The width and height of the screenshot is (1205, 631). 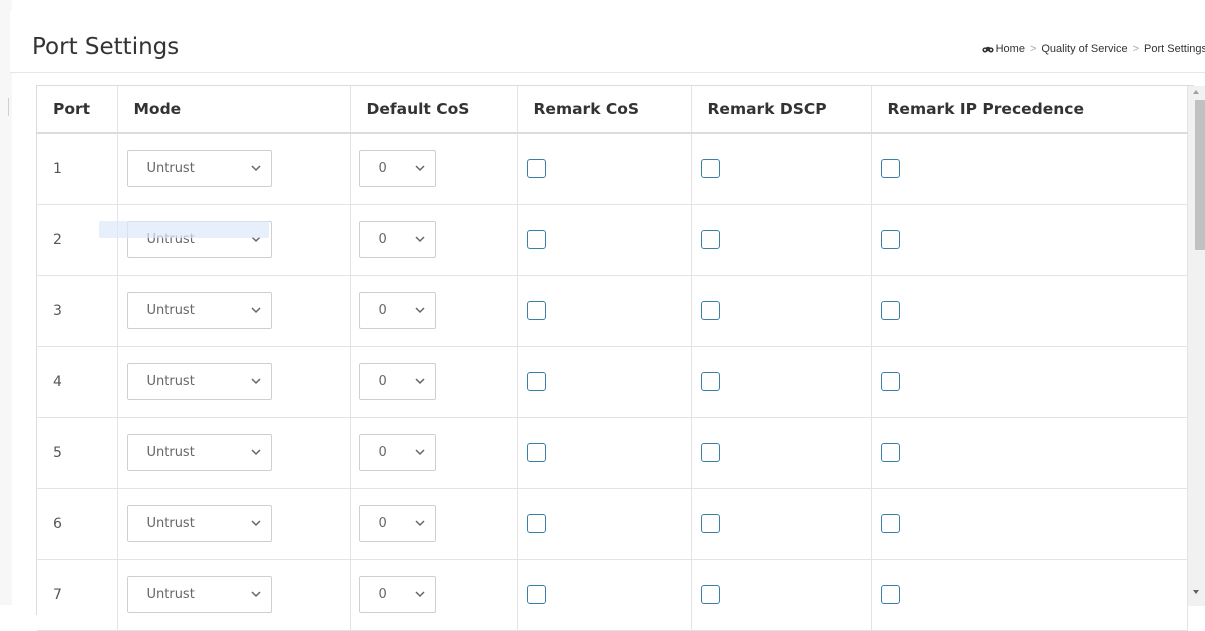 What do you see at coordinates (77, 524) in the screenshot?
I see `port-number: 6` at bounding box center [77, 524].